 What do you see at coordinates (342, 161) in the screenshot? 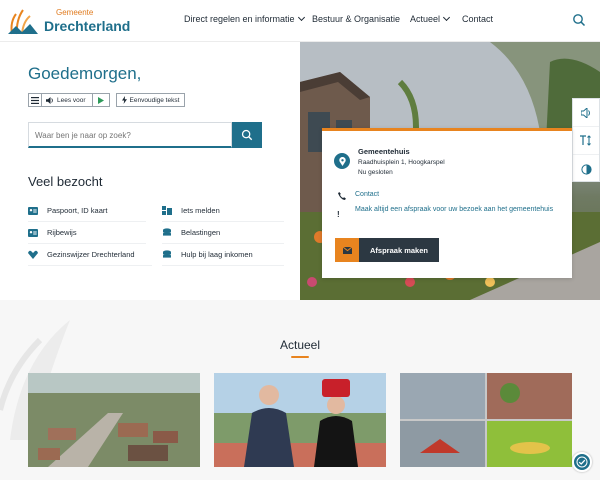
I see `location-pin-icon` at bounding box center [342, 161].